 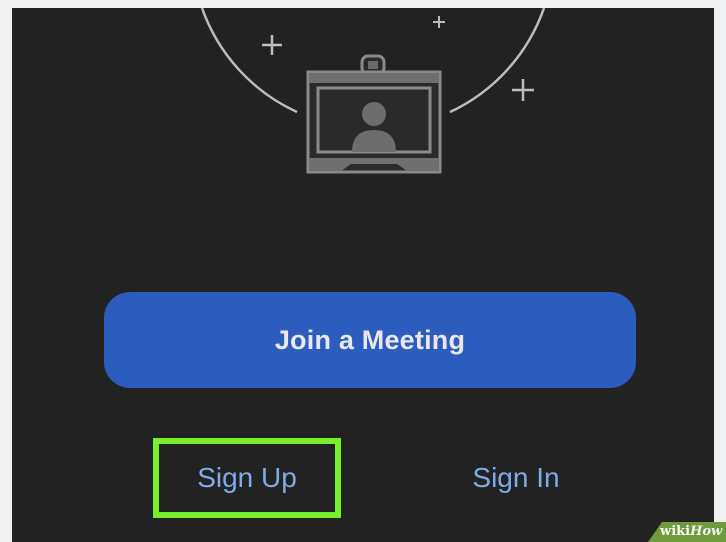 I want to click on sign-up-label: Sign Up, so click(x=247, y=477).